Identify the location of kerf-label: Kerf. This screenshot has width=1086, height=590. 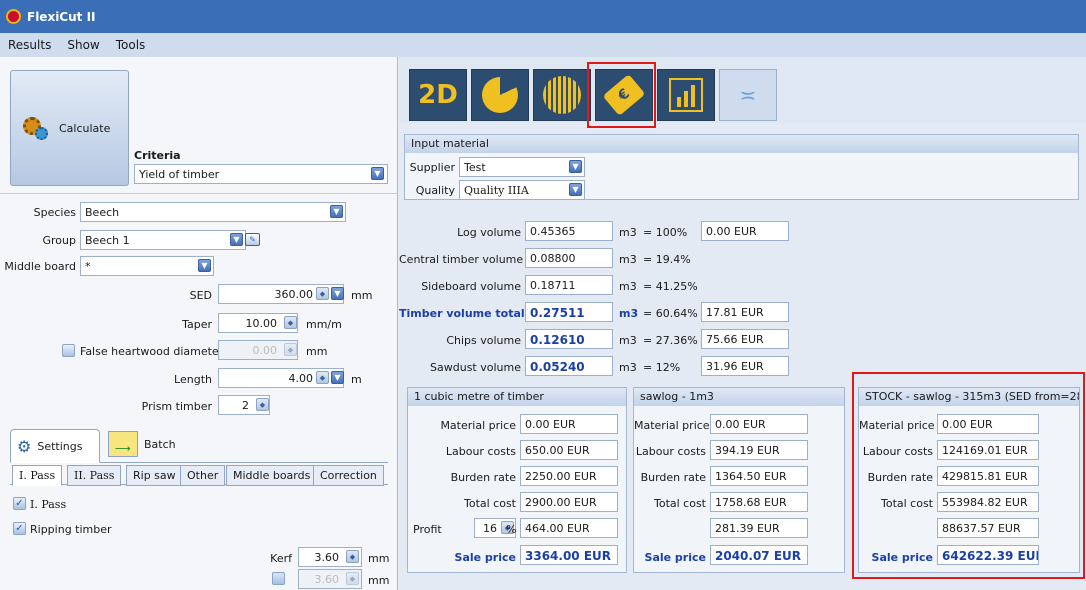
(281, 558).